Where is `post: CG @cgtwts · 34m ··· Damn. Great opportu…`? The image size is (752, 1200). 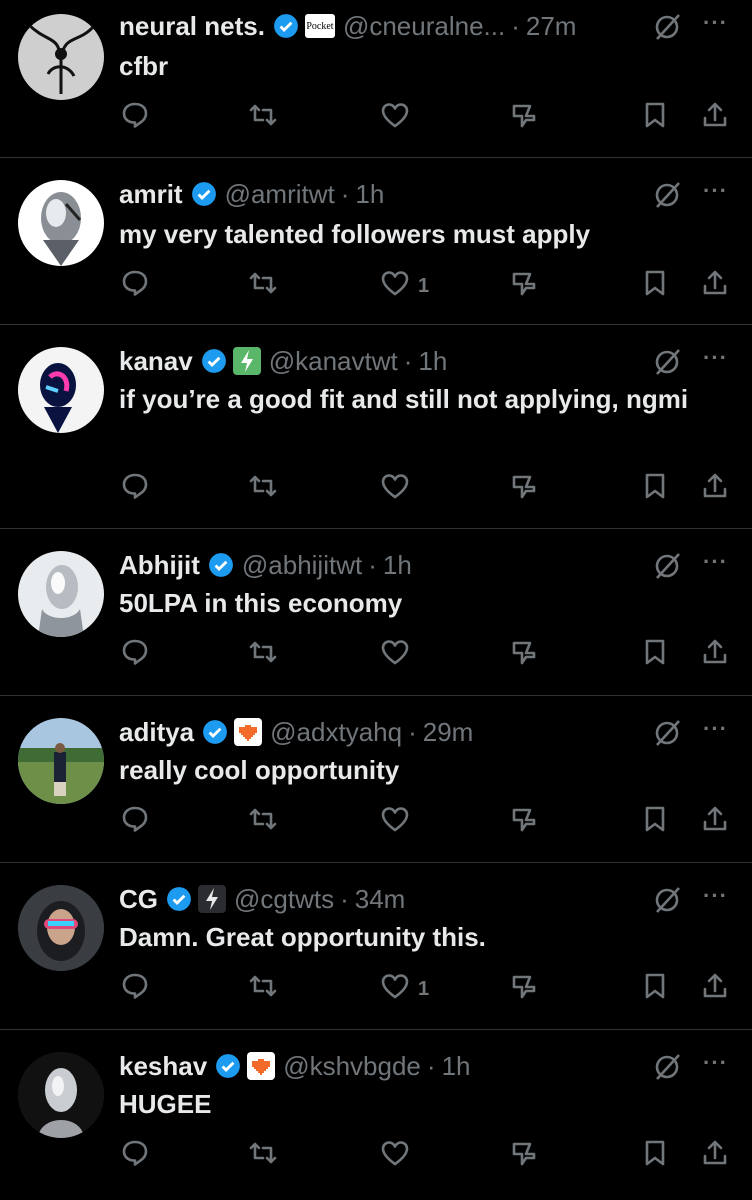 post: CG @cgtwts · 34m ··· Damn. Great opportu… is located at coordinates (376, 946).